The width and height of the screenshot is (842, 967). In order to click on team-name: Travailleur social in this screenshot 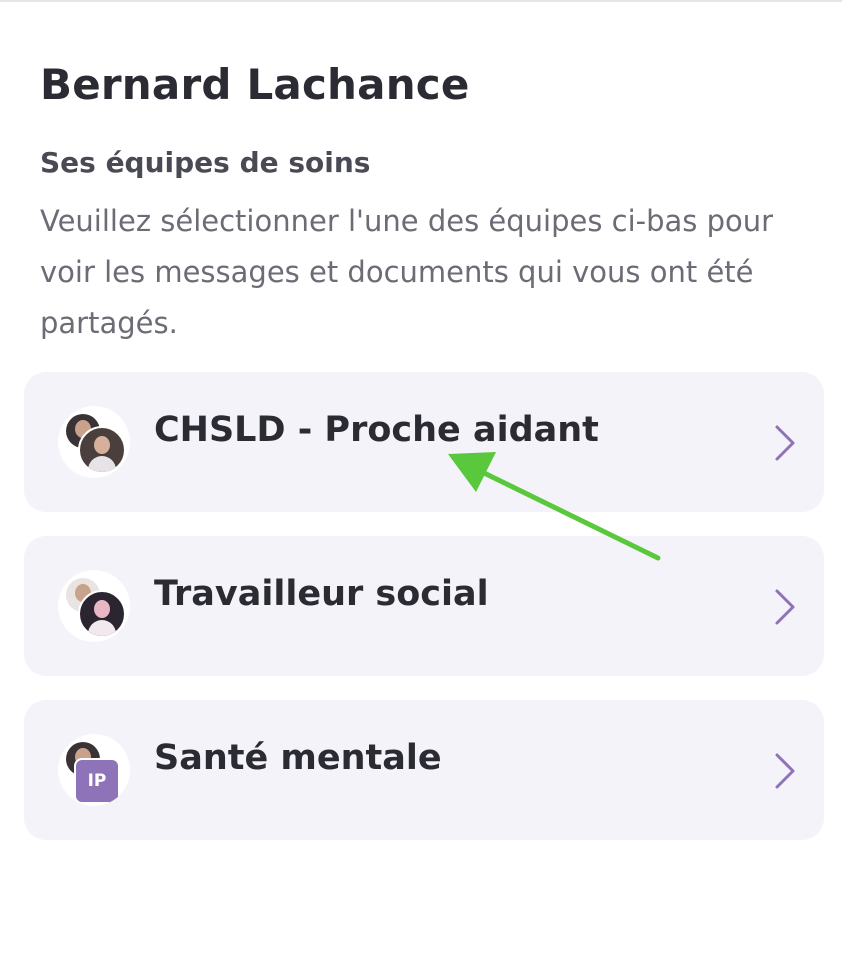, I will do `click(321, 594)`.